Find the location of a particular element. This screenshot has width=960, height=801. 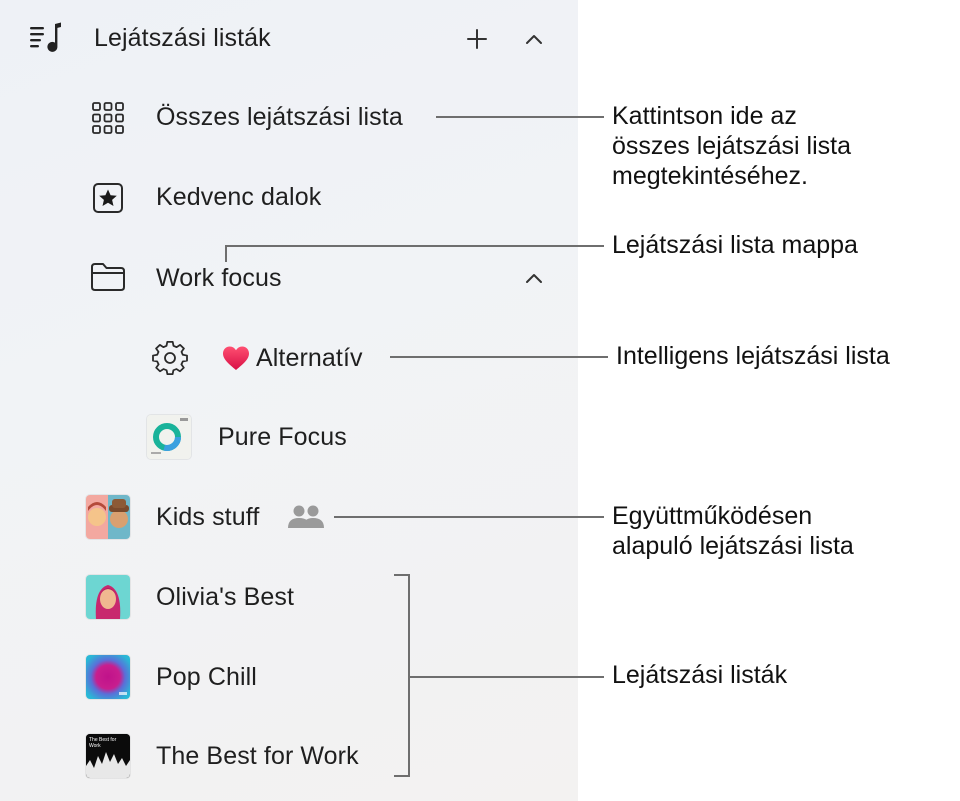

callout-smart-line: Intelligens lejátszási lista is located at coordinates (753, 356).